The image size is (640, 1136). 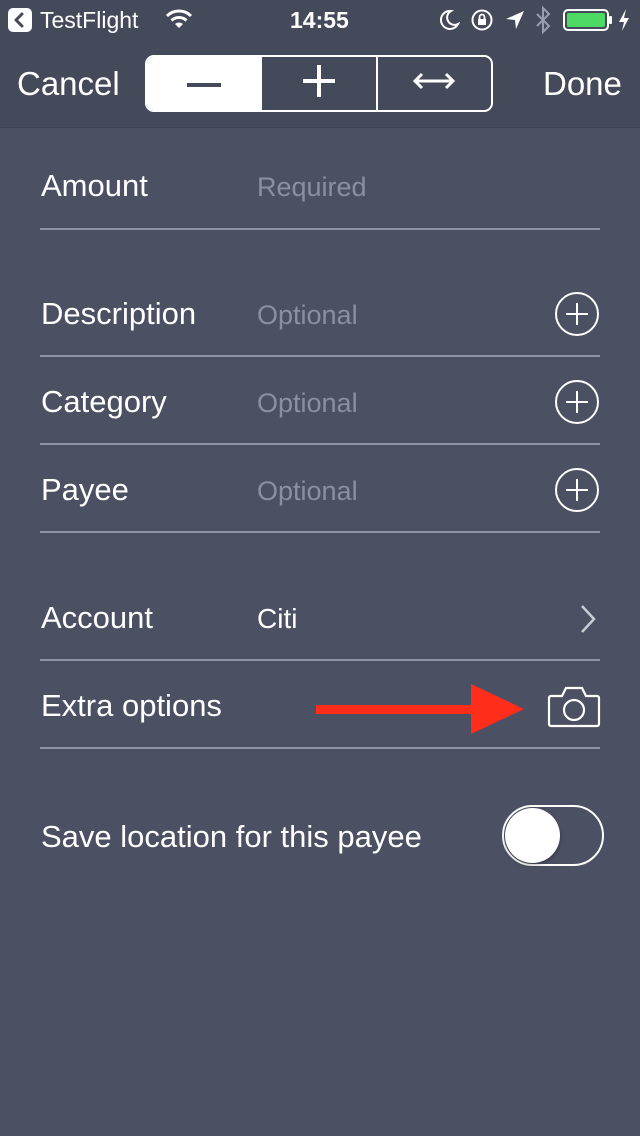 What do you see at coordinates (577, 314) in the screenshot?
I see `add-description-icon` at bounding box center [577, 314].